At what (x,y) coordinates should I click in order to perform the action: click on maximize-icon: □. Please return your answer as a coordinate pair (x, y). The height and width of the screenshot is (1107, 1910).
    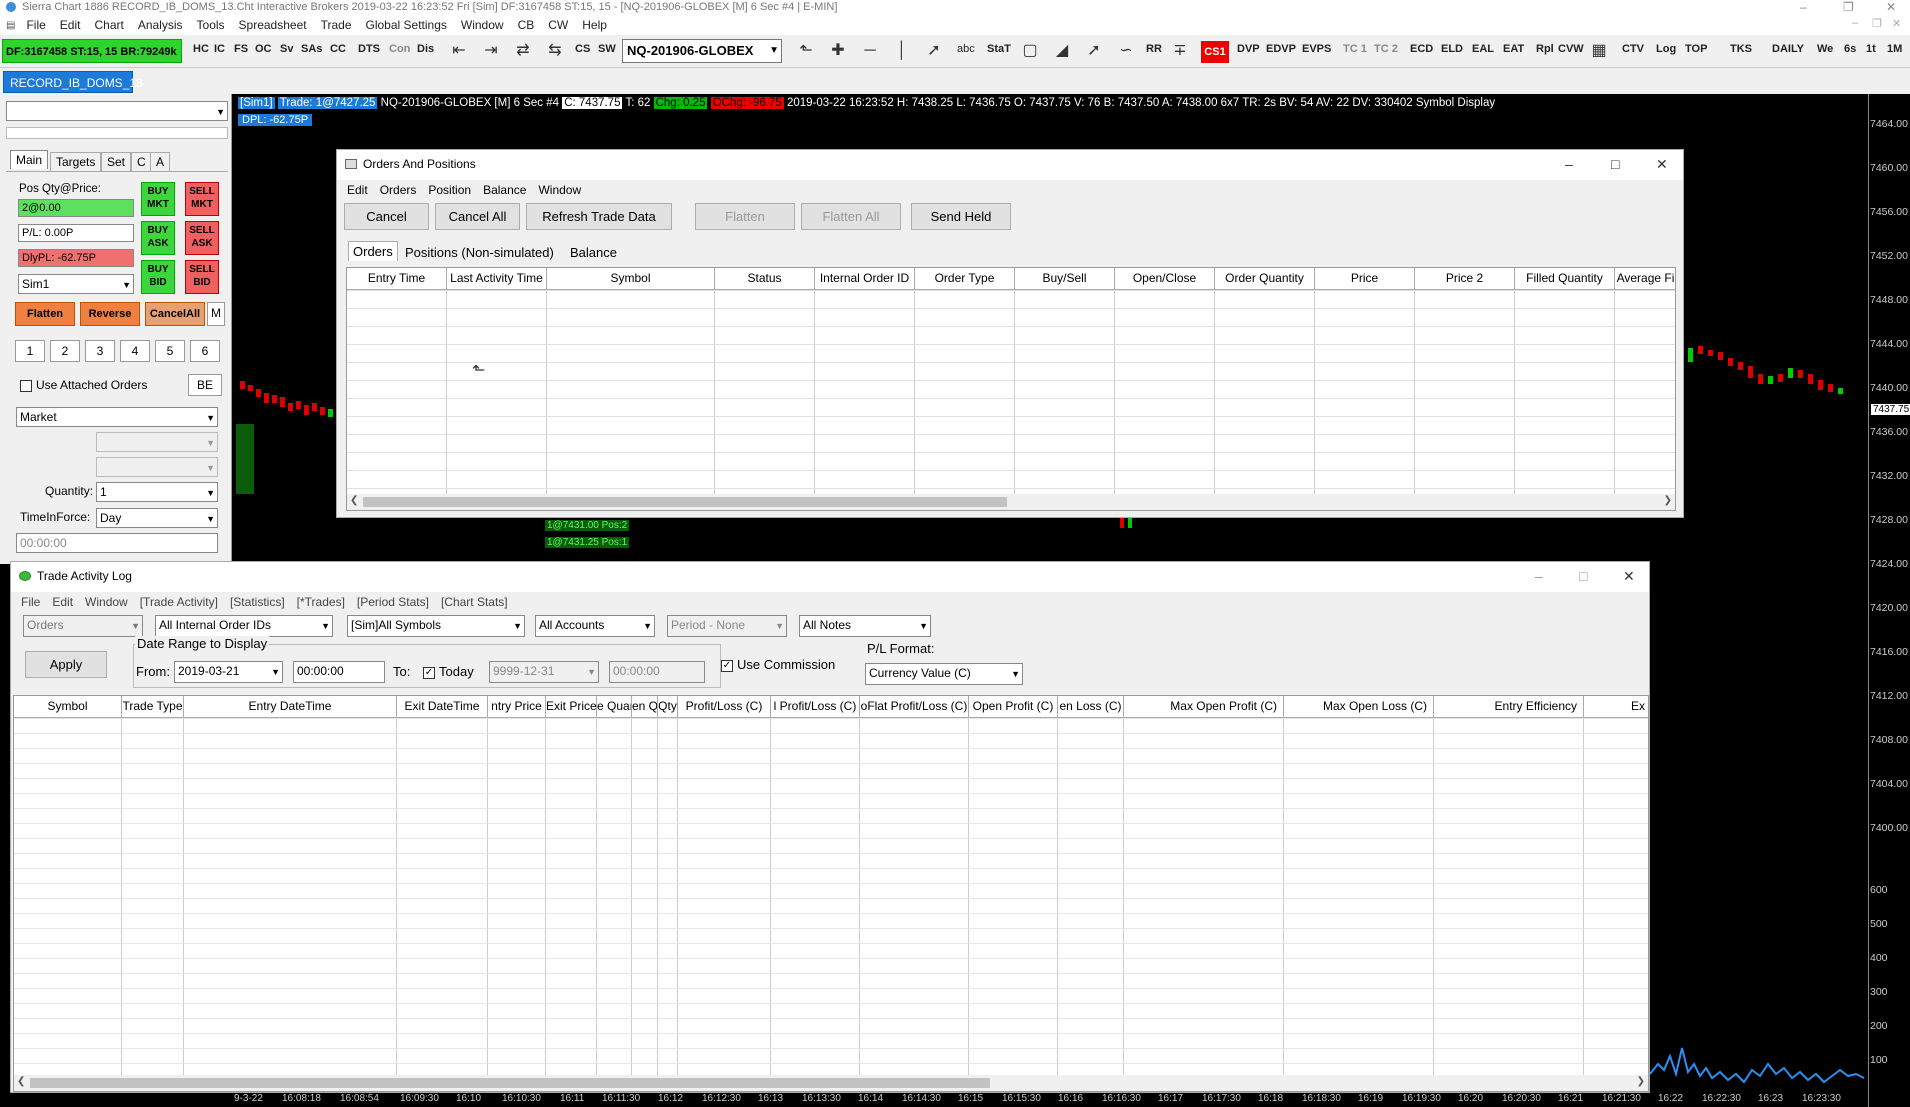
    Looking at the image, I should click on (1615, 164).